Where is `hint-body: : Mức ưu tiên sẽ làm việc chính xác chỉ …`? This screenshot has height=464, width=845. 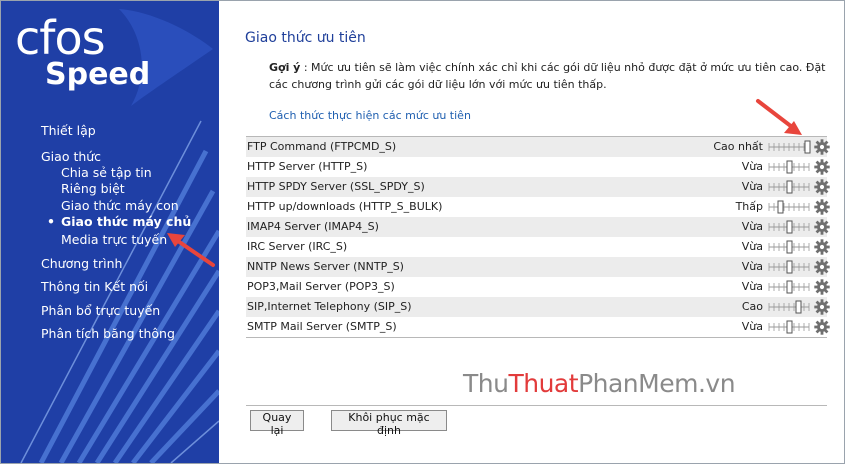
hint-body: : Mức ưu tiên sẽ làm việc chính xác chỉ … is located at coordinates (547, 76).